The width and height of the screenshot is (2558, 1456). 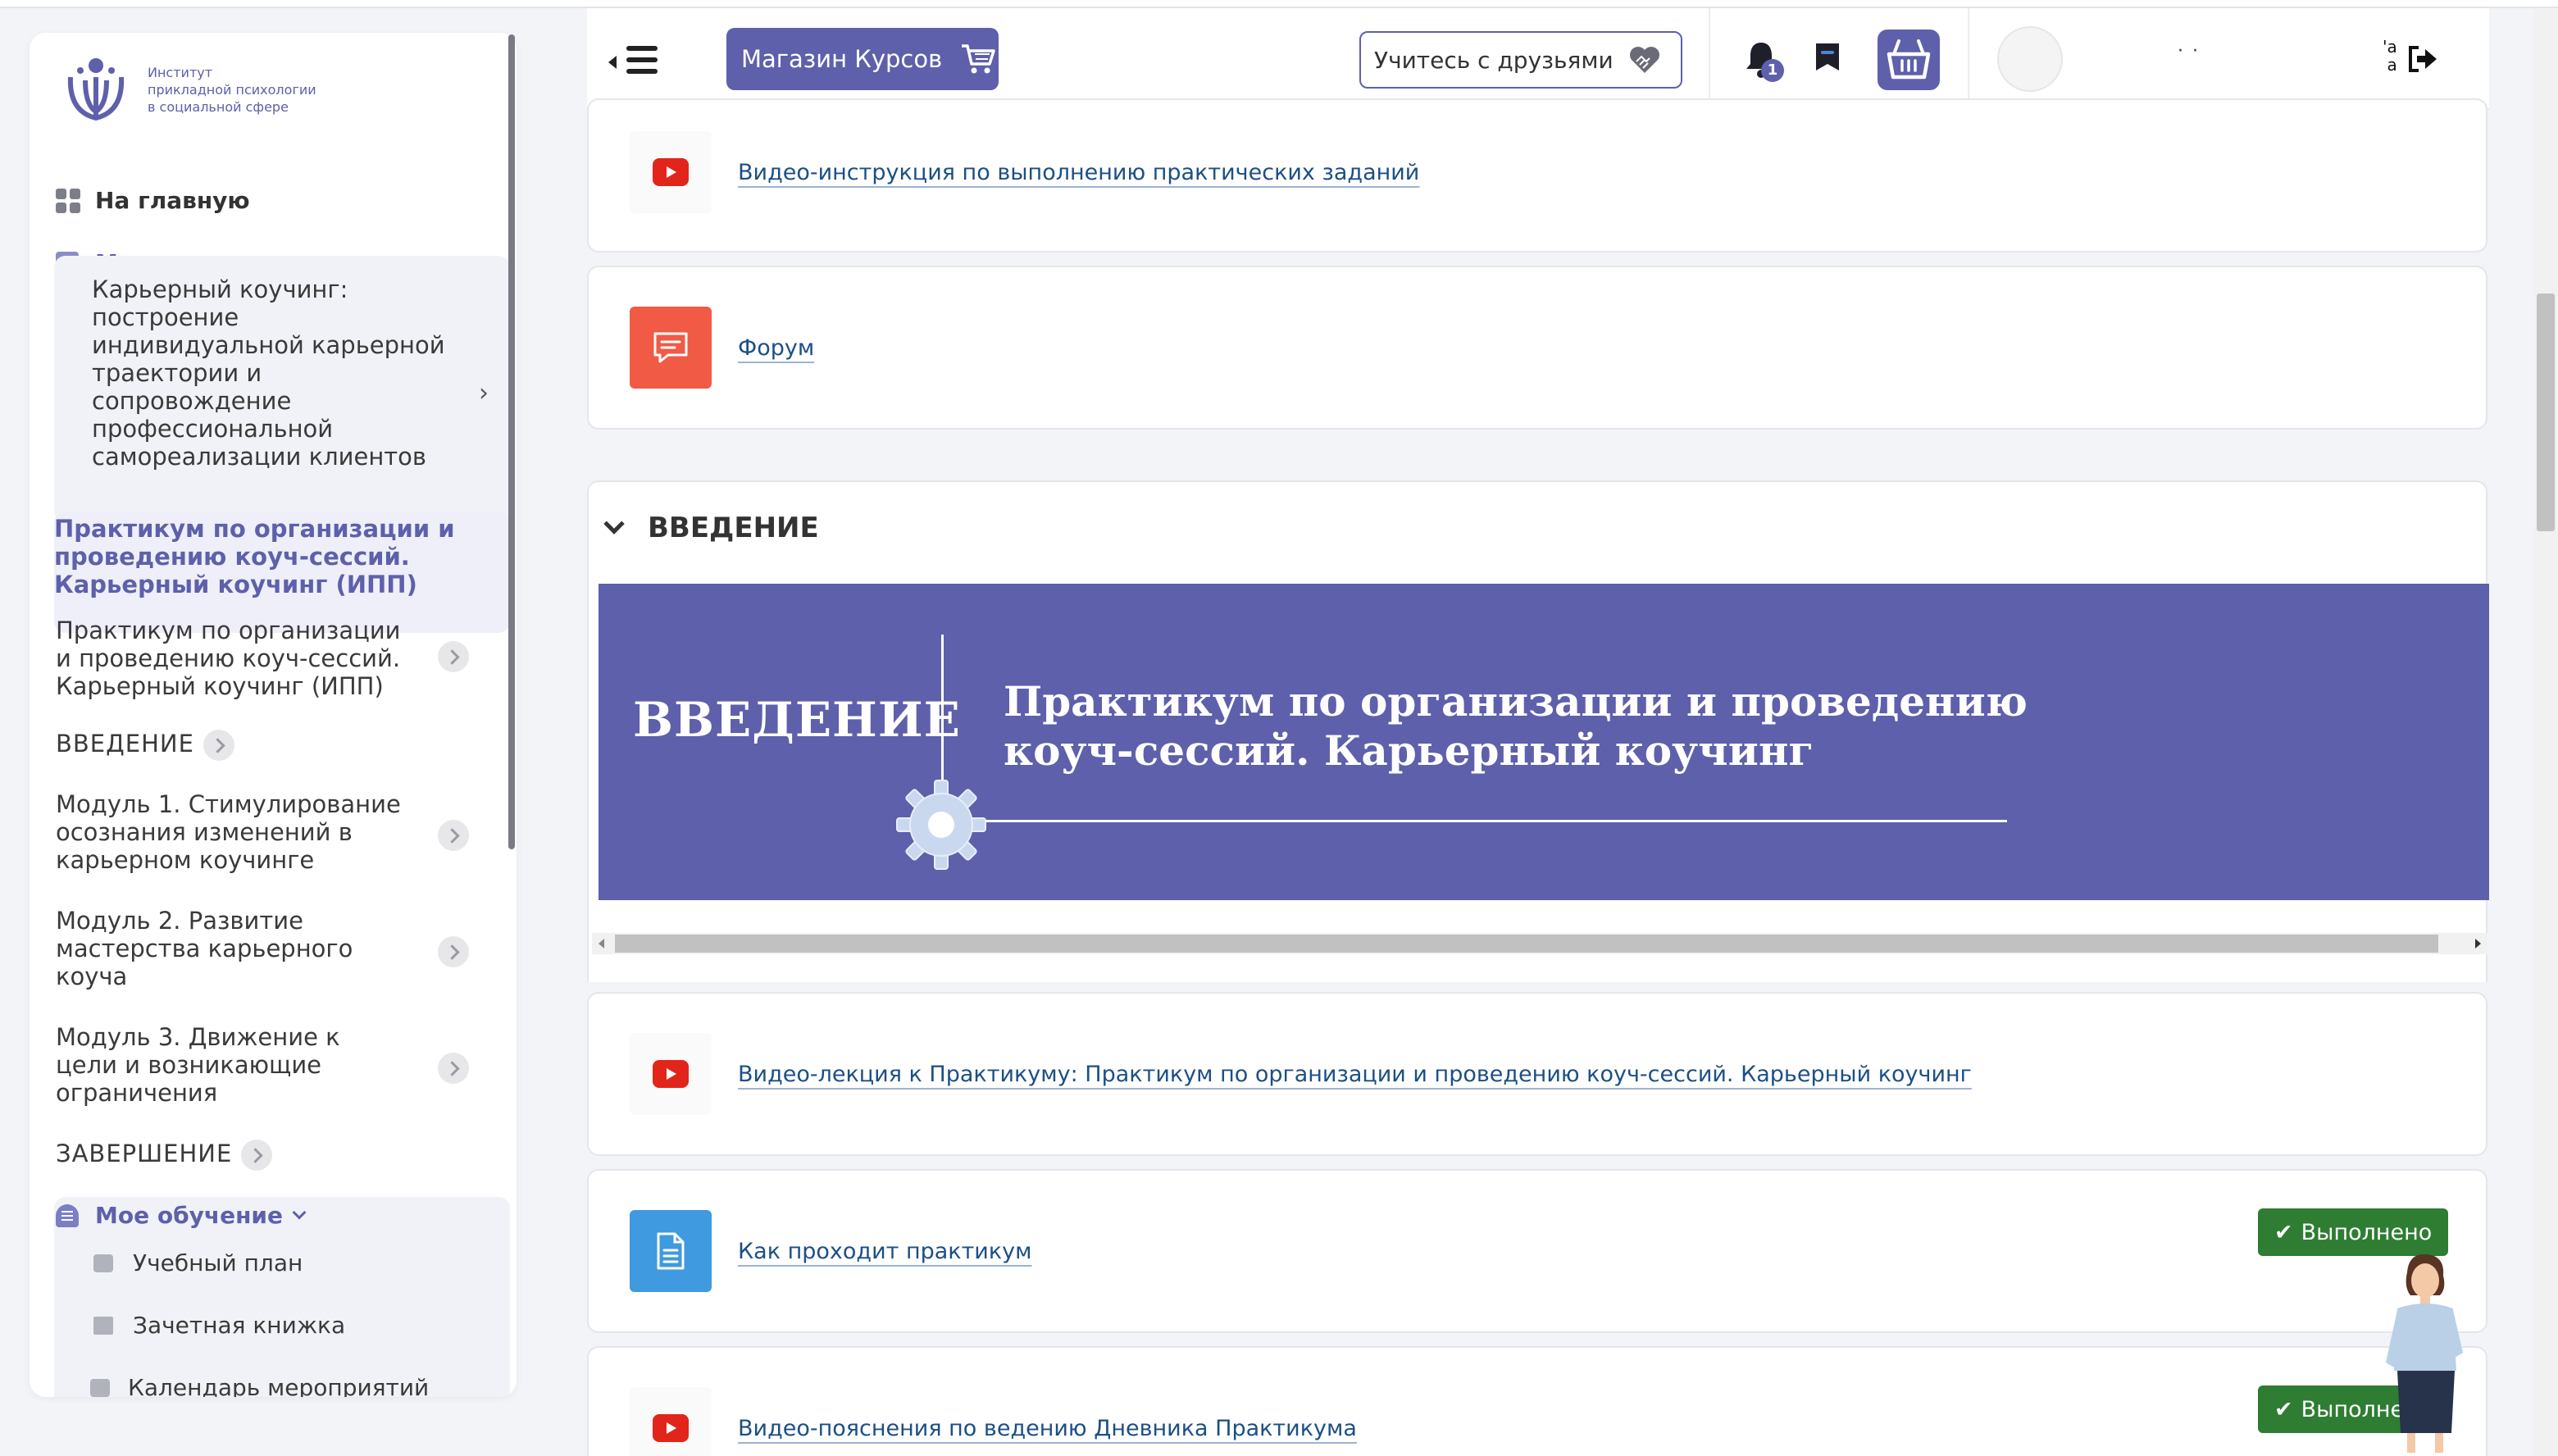 I want to click on home-label: На главную, so click(x=172, y=201).